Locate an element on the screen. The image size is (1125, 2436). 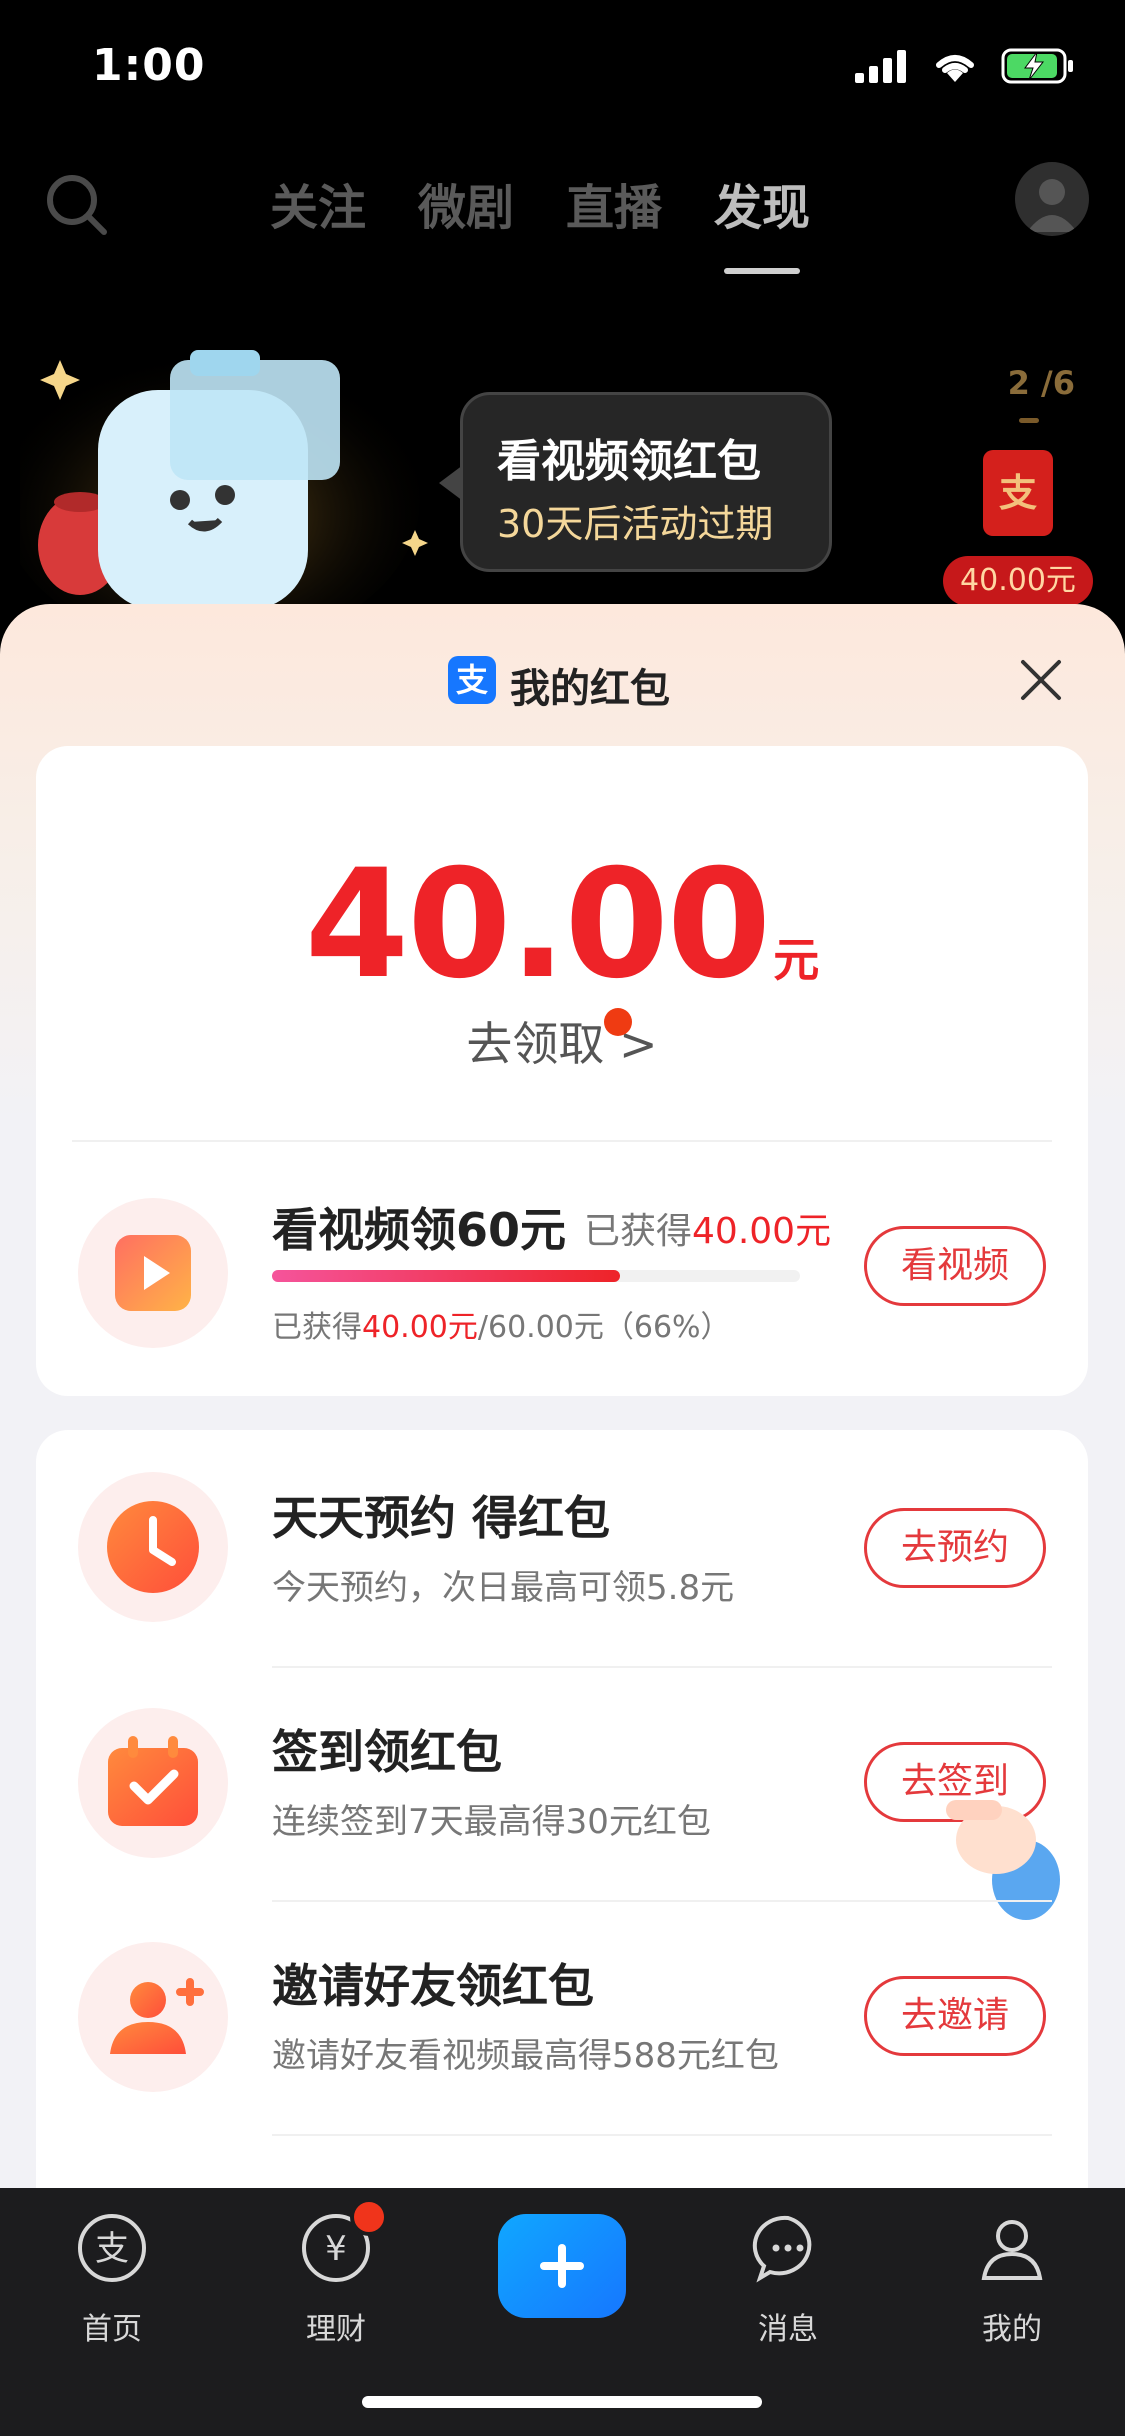
home-indicator is located at coordinates (562, 2402).